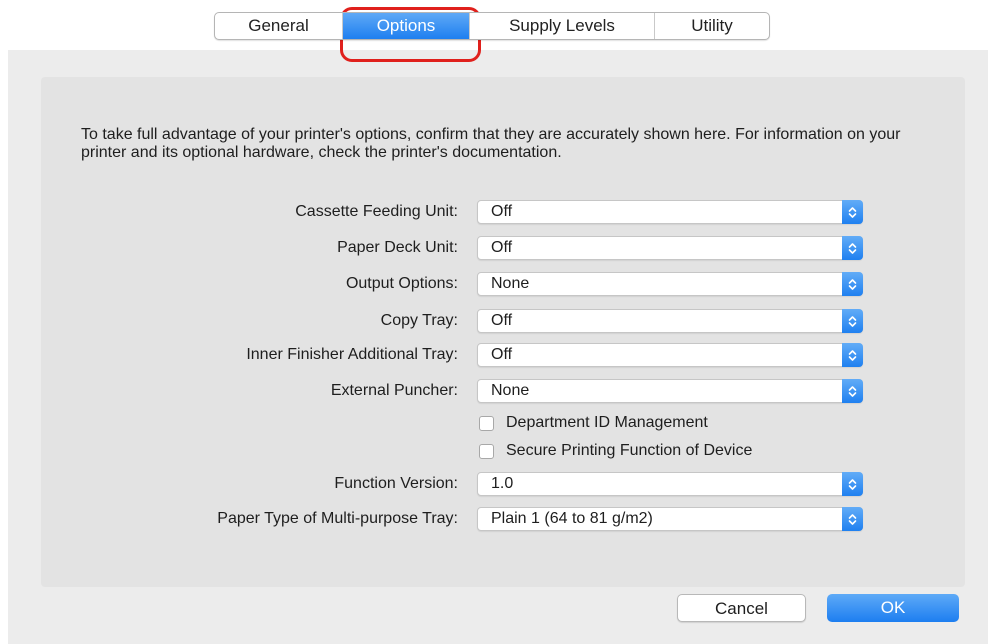  Describe the element at coordinates (486, 451) in the screenshot. I see `secure-printing-checkbox` at that location.